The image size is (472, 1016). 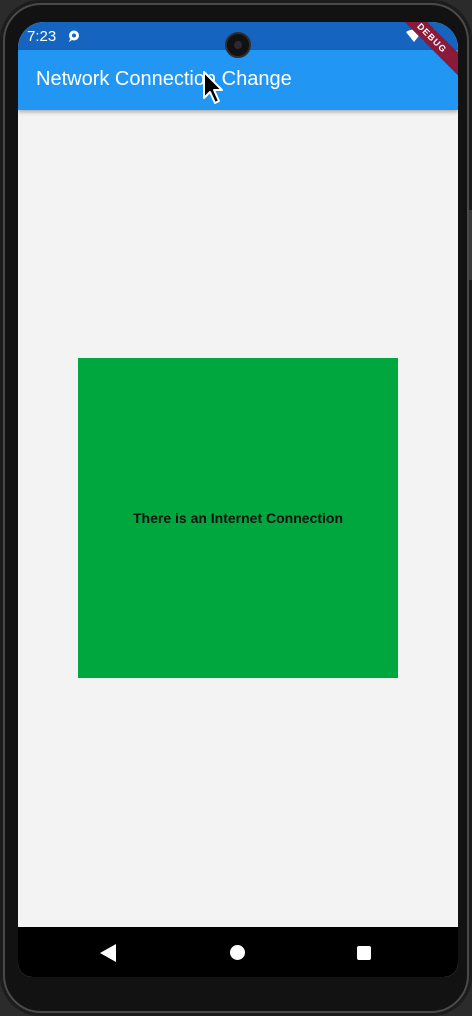 I want to click on app-title: Network Connection Change, so click(x=164, y=79).